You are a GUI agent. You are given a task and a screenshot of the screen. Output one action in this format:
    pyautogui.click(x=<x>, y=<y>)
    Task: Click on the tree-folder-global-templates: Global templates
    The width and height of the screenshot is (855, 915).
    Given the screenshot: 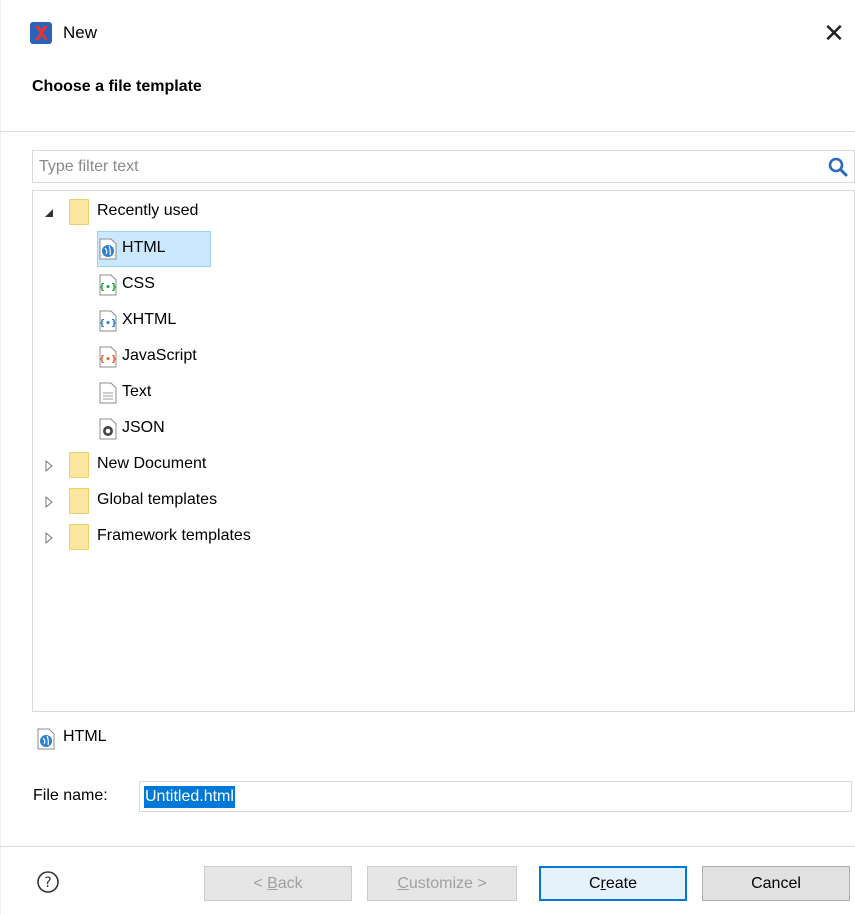 What is the action you would take?
    pyautogui.click(x=233, y=501)
    